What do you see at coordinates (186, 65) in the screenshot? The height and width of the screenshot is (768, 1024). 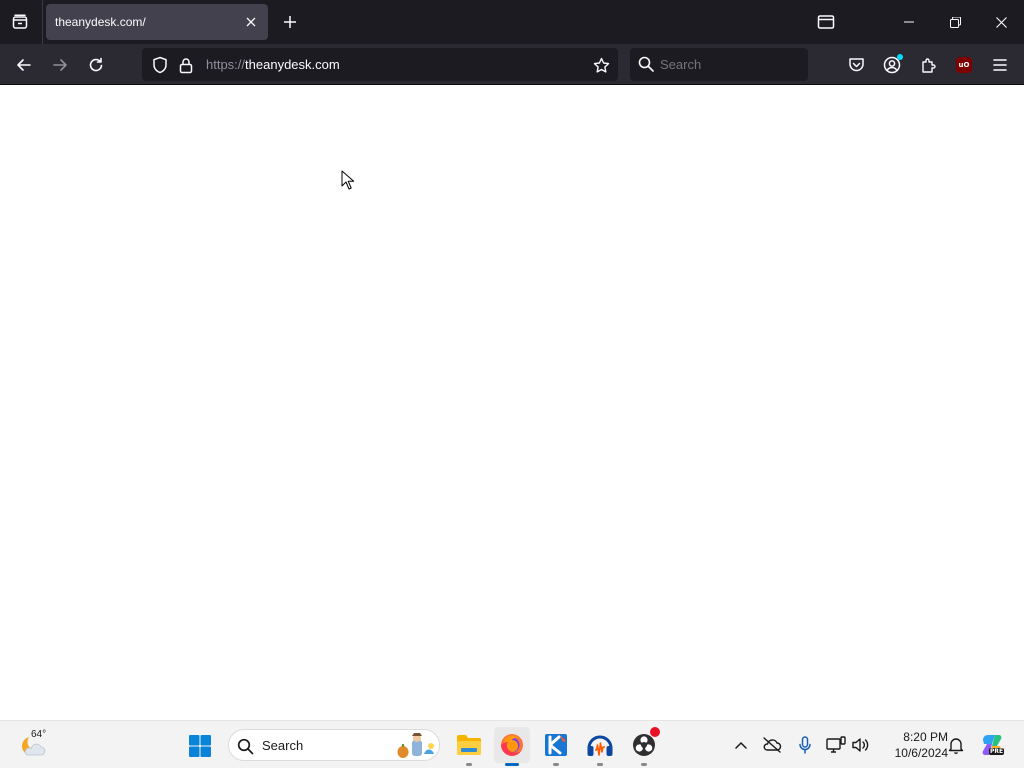 I see `lock-icon` at bounding box center [186, 65].